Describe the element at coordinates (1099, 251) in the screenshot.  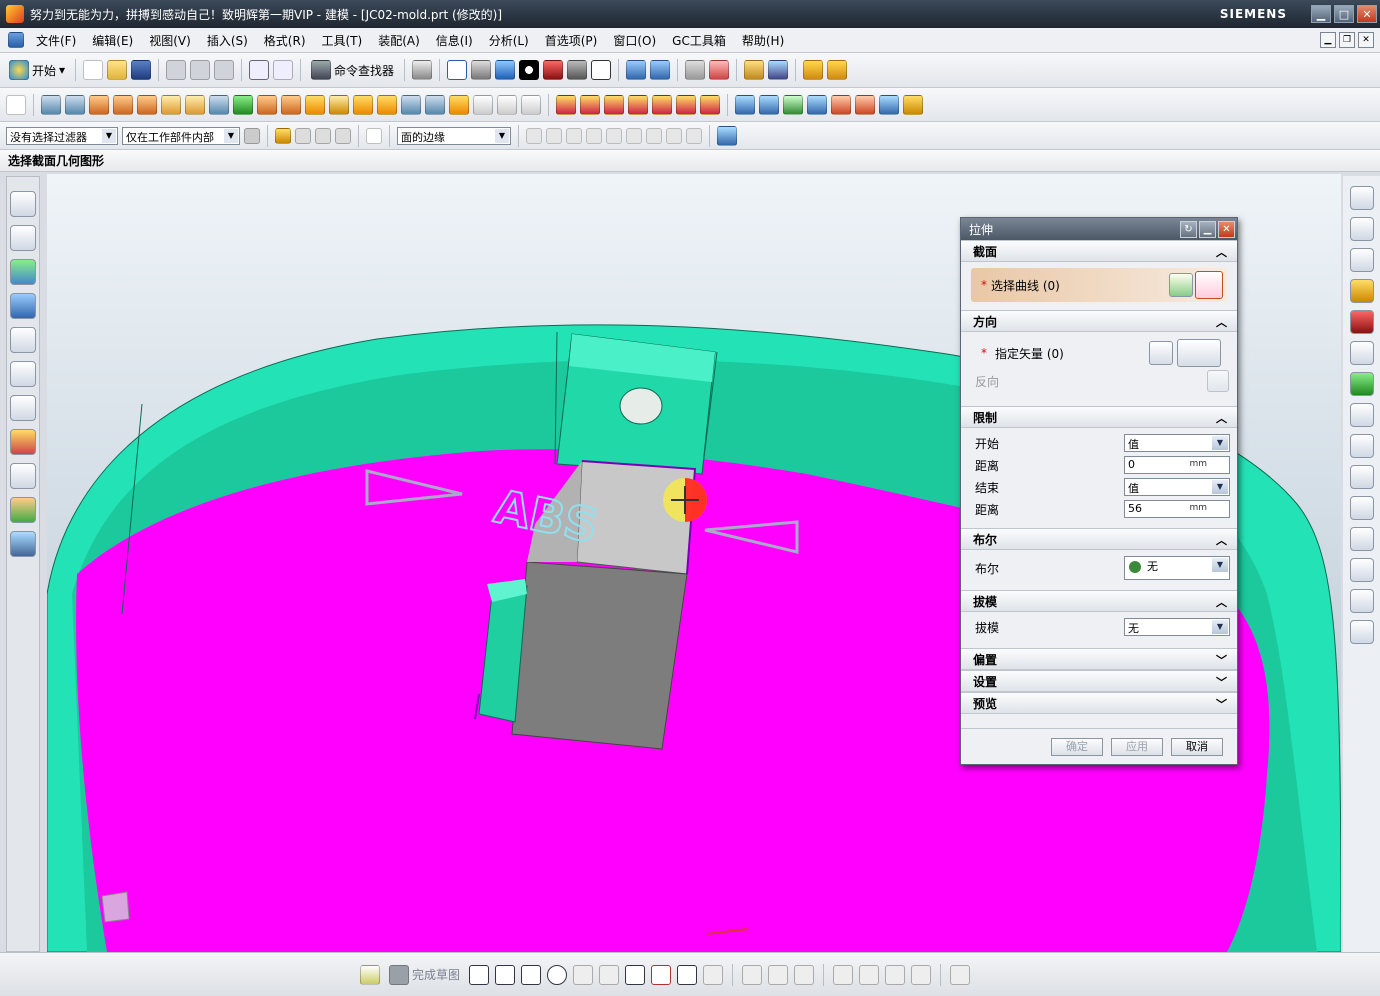
I see `section-group-header: 截面 ︿` at that location.